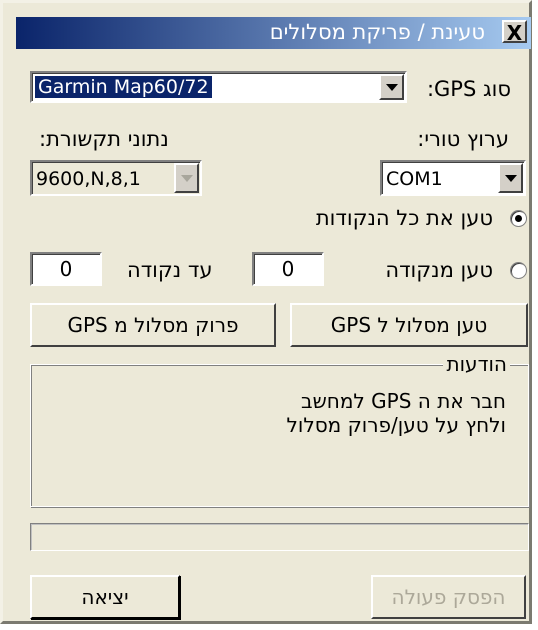  What do you see at coordinates (453, 178) in the screenshot?
I see `serial-port-select: COM1` at bounding box center [453, 178].